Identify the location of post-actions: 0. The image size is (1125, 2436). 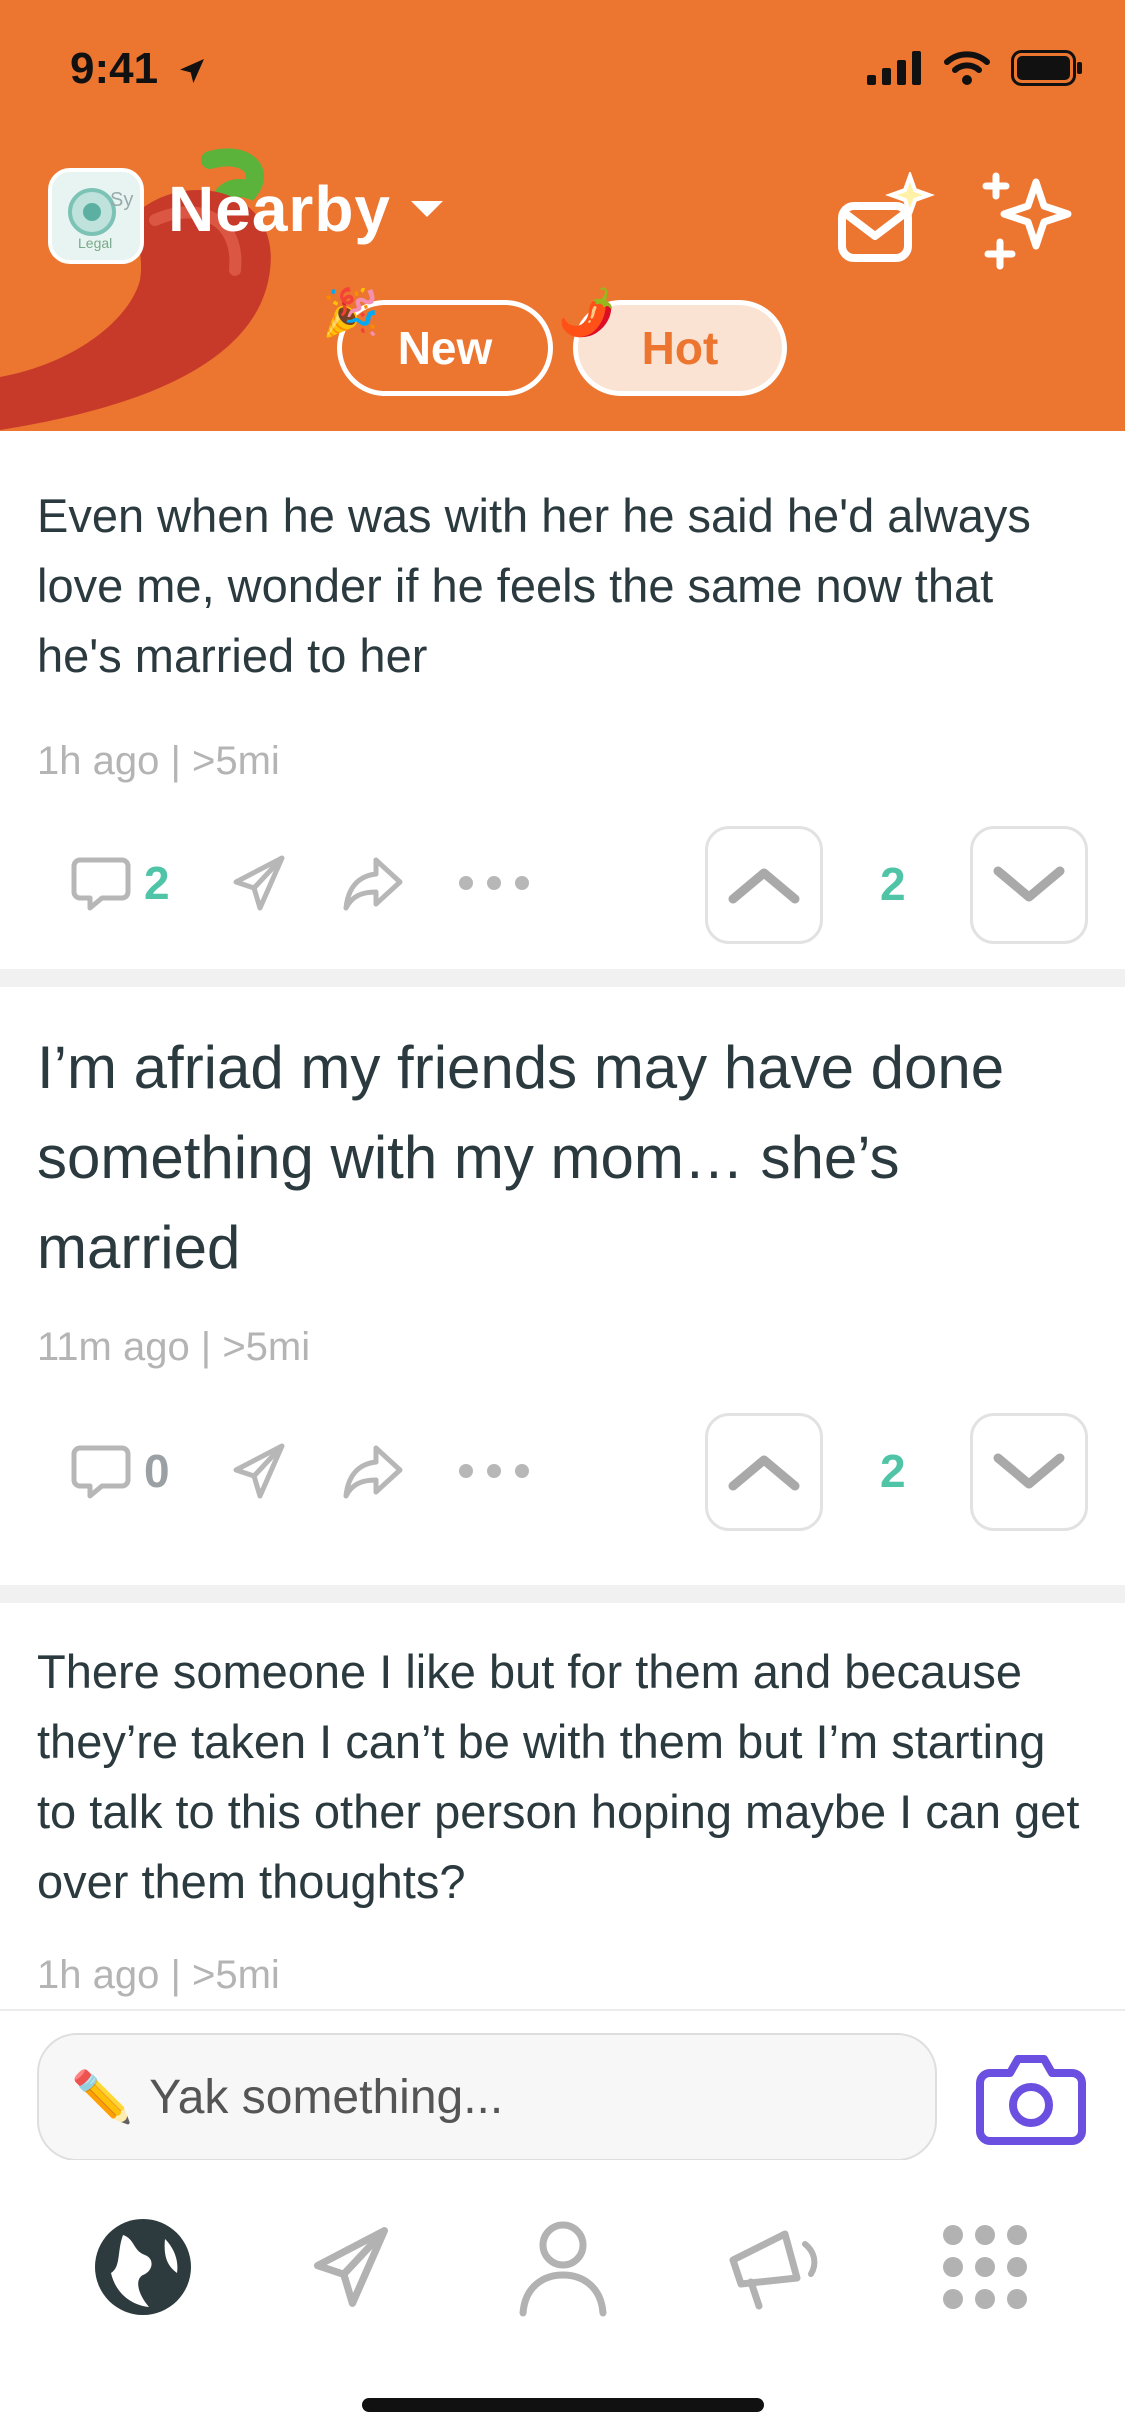
(301, 1471).